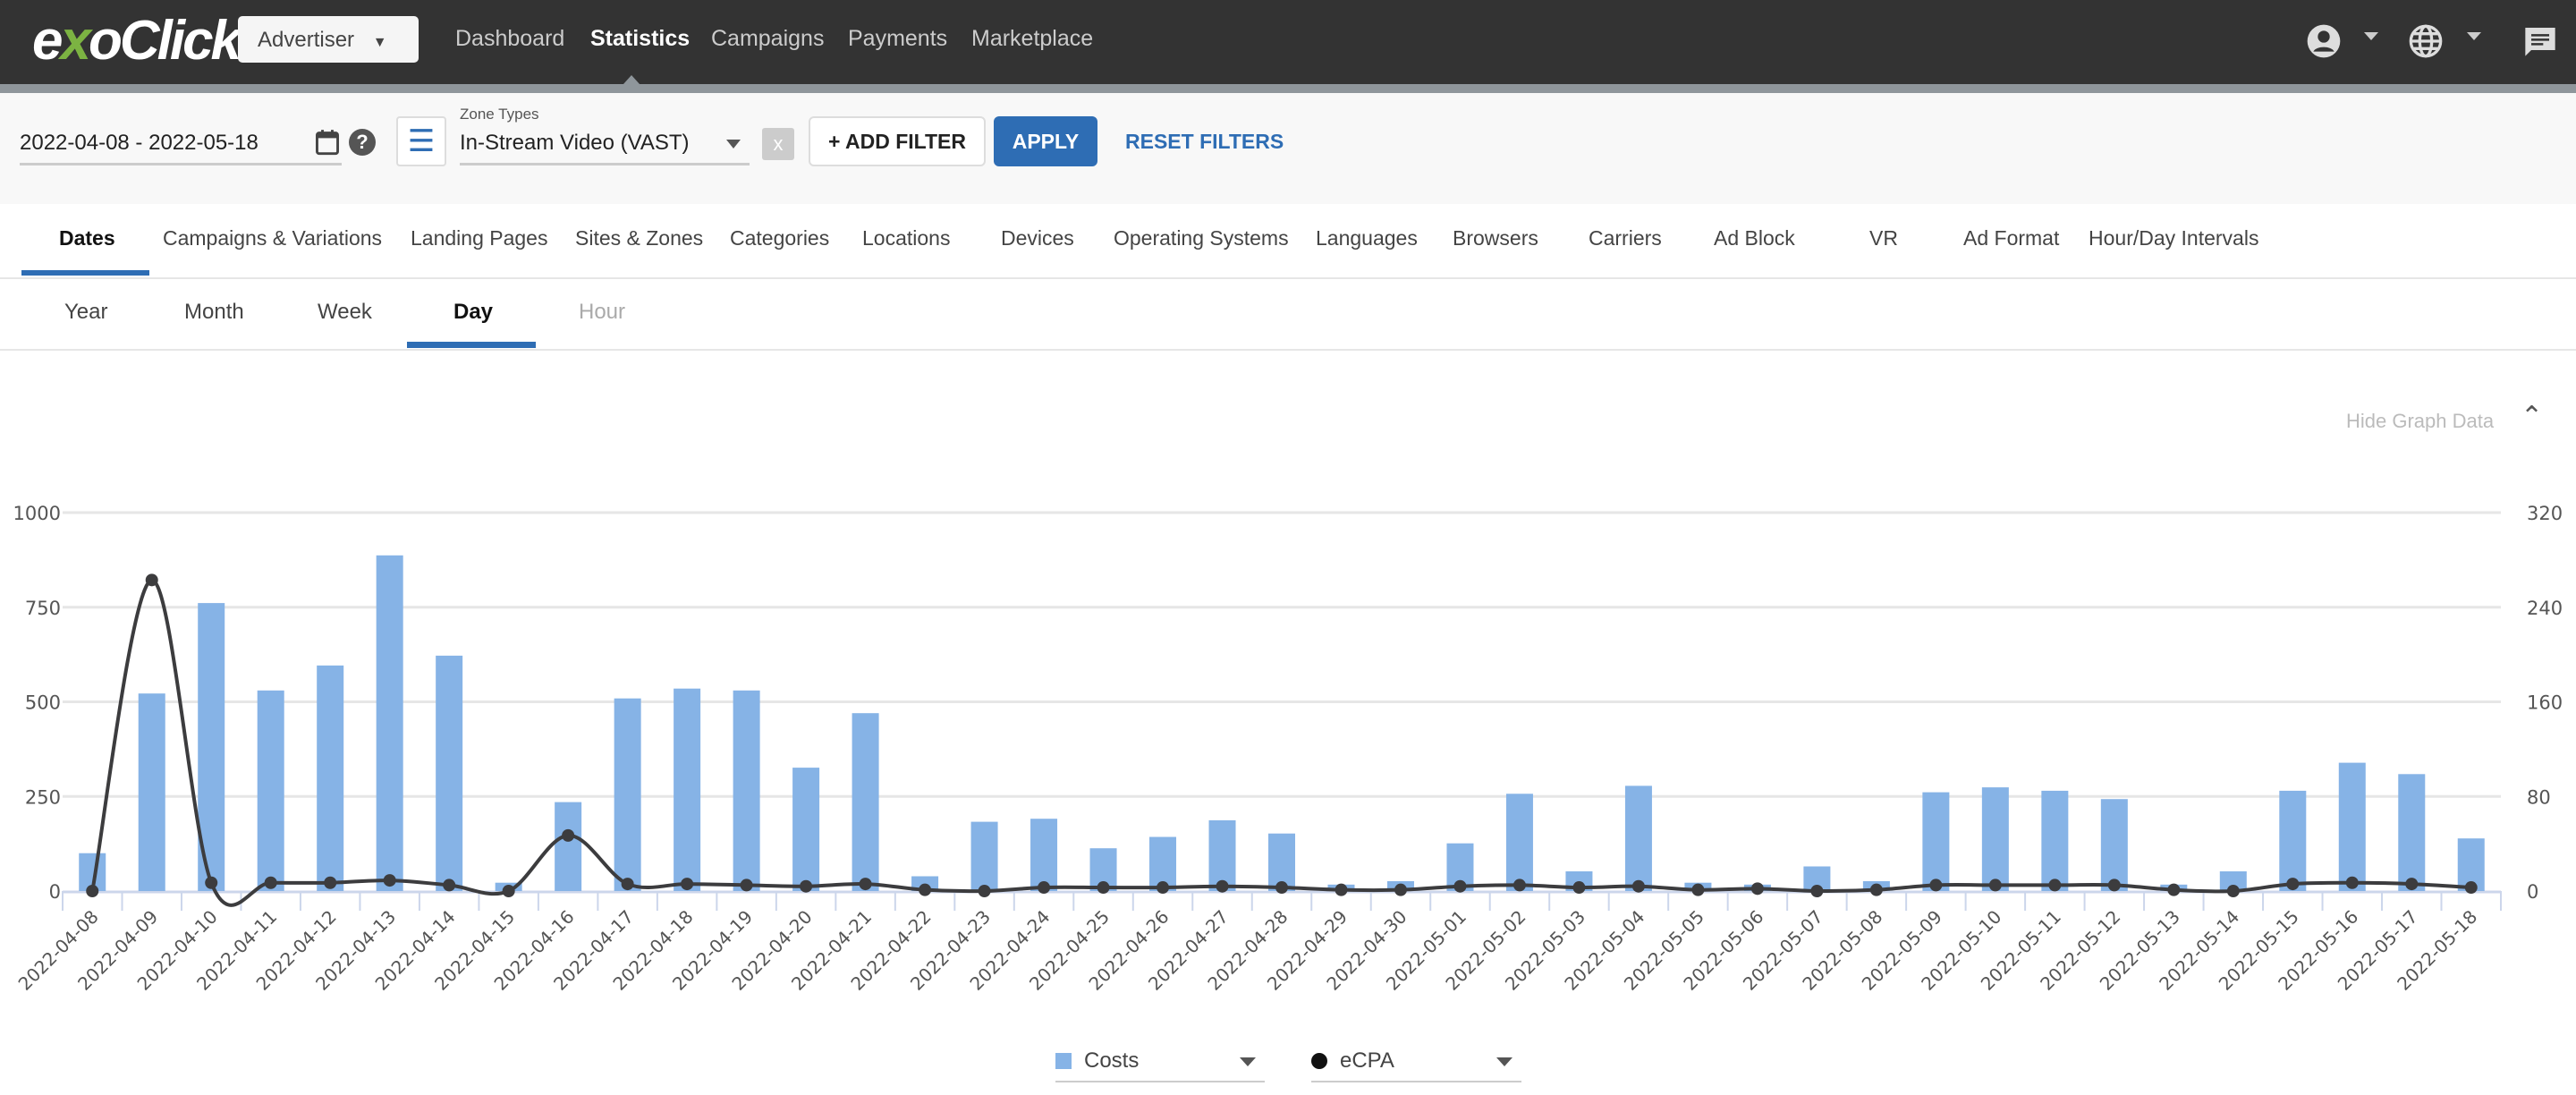  Describe the element at coordinates (897, 39) in the screenshot. I see `nav-payments: Payments` at that location.